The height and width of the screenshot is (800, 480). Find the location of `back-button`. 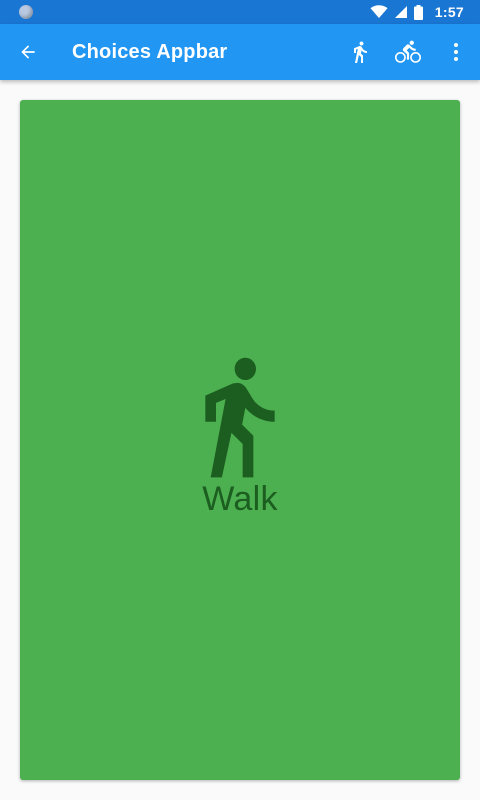

back-button is located at coordinates (28, 52).